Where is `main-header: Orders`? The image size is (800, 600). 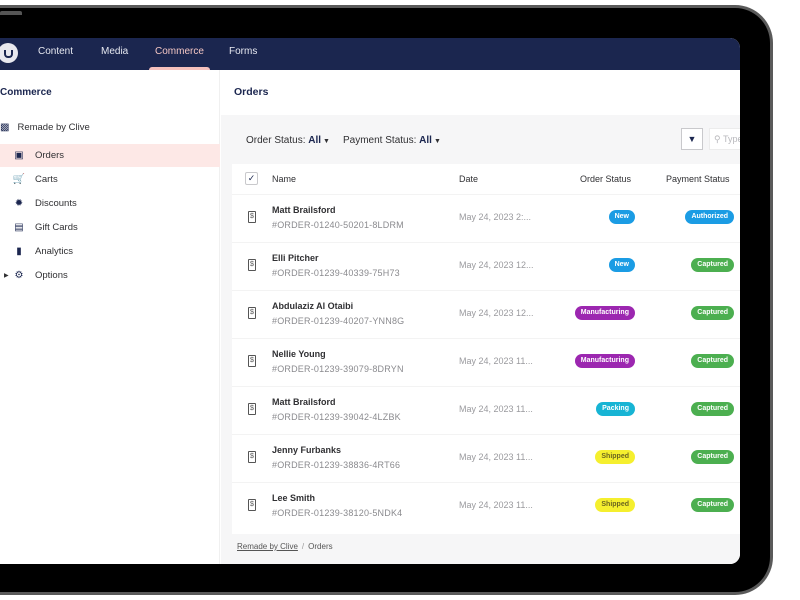 main-header: Orders is located at coordinates (480, 92).